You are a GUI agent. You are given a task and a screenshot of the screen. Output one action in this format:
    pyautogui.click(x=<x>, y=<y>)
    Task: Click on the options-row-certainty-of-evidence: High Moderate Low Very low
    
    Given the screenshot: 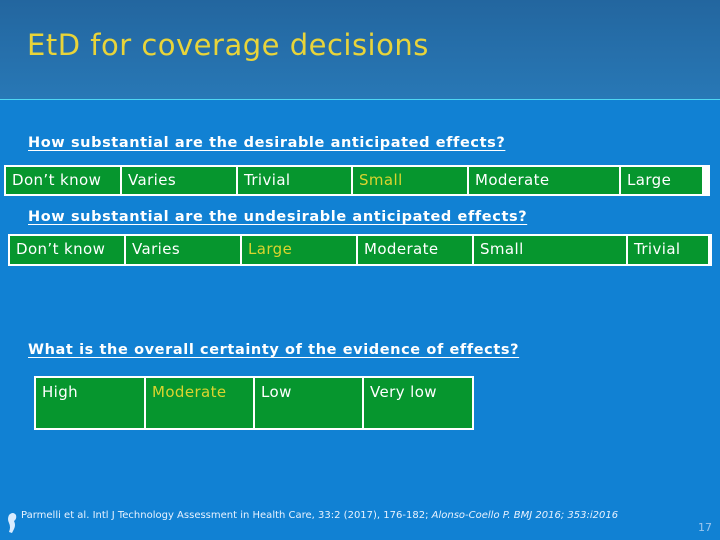 What is the action you would take?
    pyautogui.click(x=254, y=403)
    